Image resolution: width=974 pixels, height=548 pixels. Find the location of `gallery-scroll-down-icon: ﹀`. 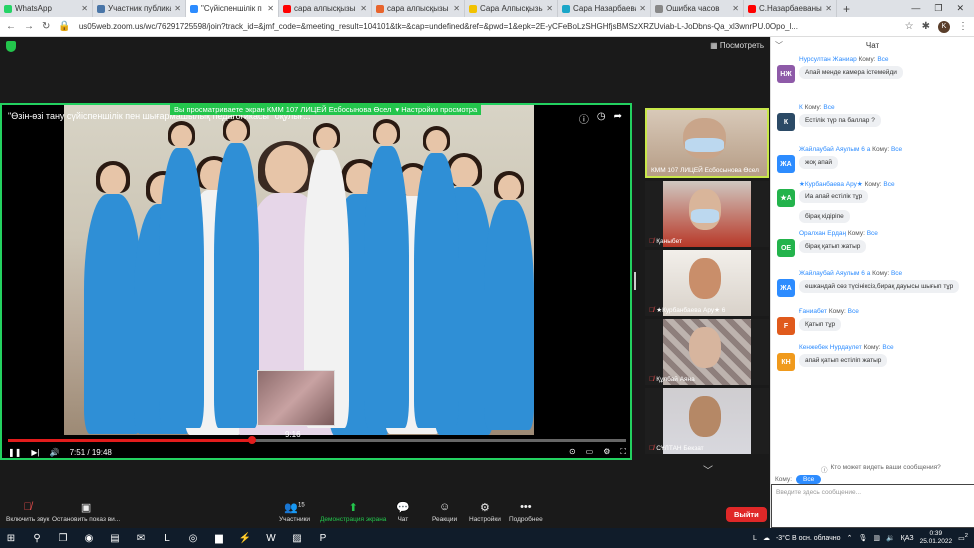

gallery-scroll-down-icon: ﹀ is located at coordinates (708, 469).